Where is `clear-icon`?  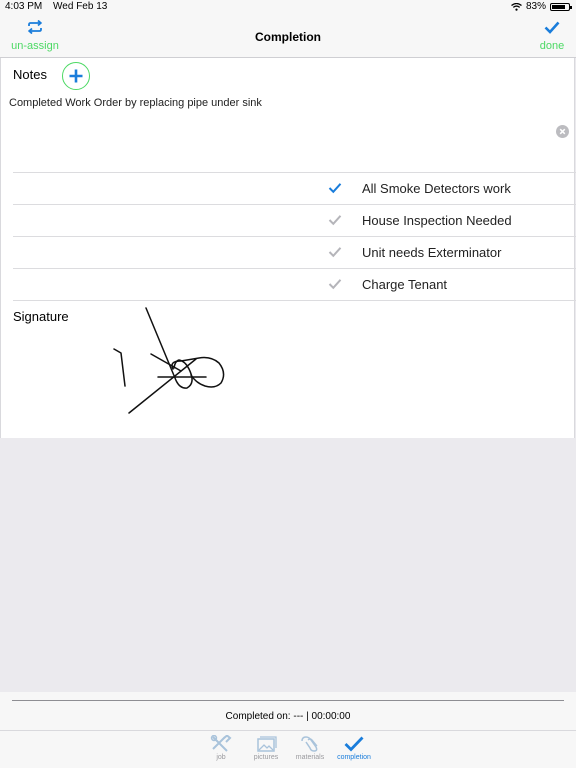
clear-icon is located at coordinates (562, 131).